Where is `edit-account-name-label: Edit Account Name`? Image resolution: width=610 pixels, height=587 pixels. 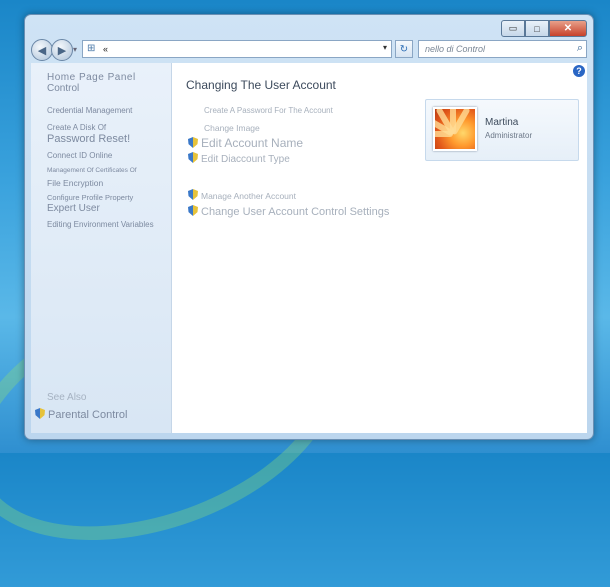
edit-account-name-label: Edit Account Name is located at coordinates (252, 143).